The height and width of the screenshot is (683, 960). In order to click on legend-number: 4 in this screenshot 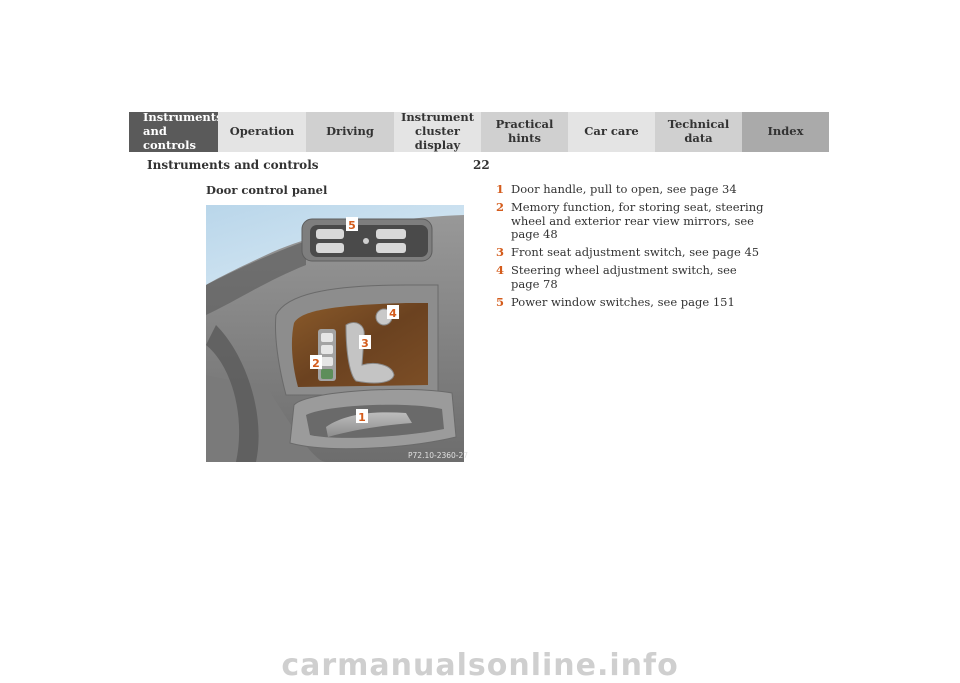, I will do `click(500, 270)`.